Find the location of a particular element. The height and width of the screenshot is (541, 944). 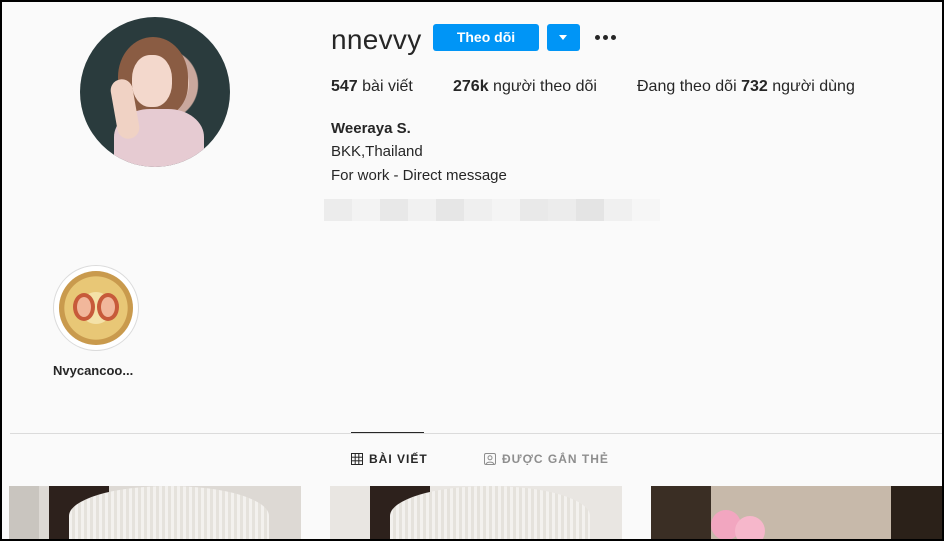

following-stat: Đang theo dõi 732 người dùng is located at coordinates (746, 87).